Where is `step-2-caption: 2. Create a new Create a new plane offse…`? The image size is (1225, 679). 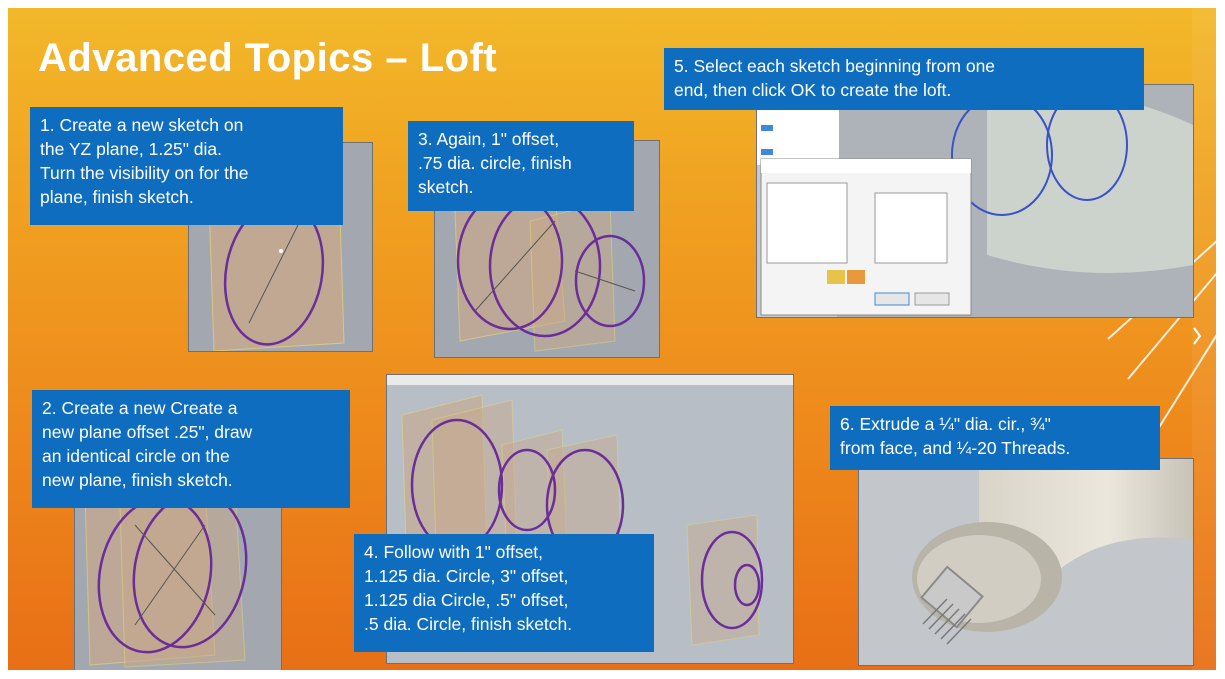 step-2-caption: 2. Create a new Create a new plane offse… is located at coordinates (191, 449).